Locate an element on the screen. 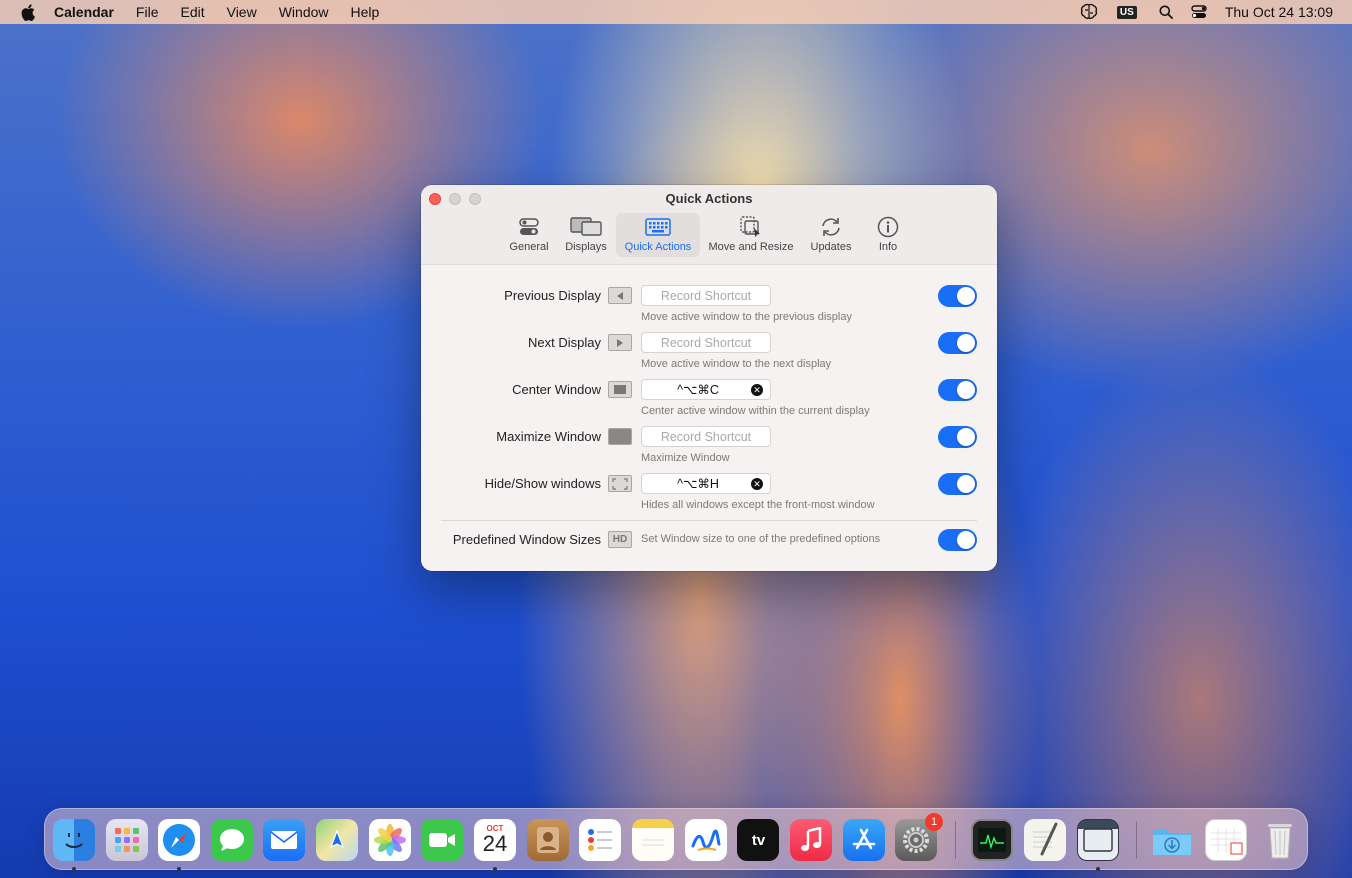  menu-app-name: Calendar is located at coordinates (84, 12).